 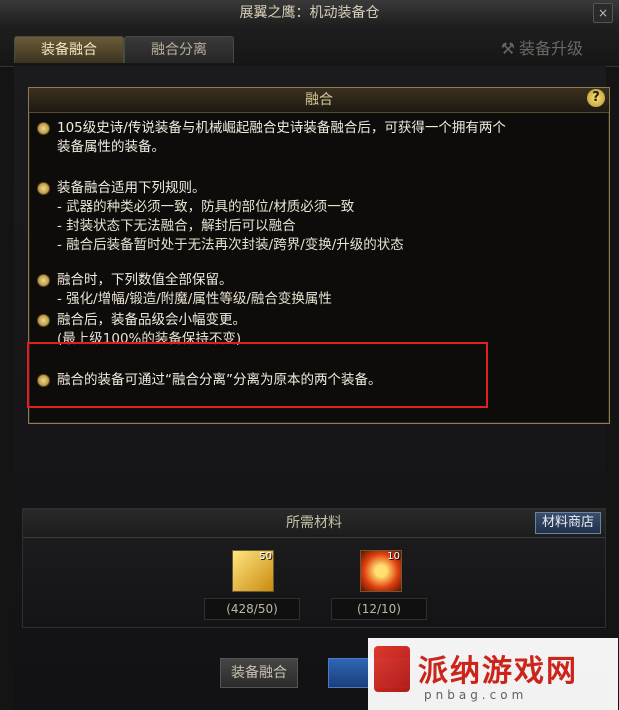 What do you see at coordinates (259, 673) in the screenshot?
I see `equipment-fusion-button: 装备融合` at bounding box center [259, 673].